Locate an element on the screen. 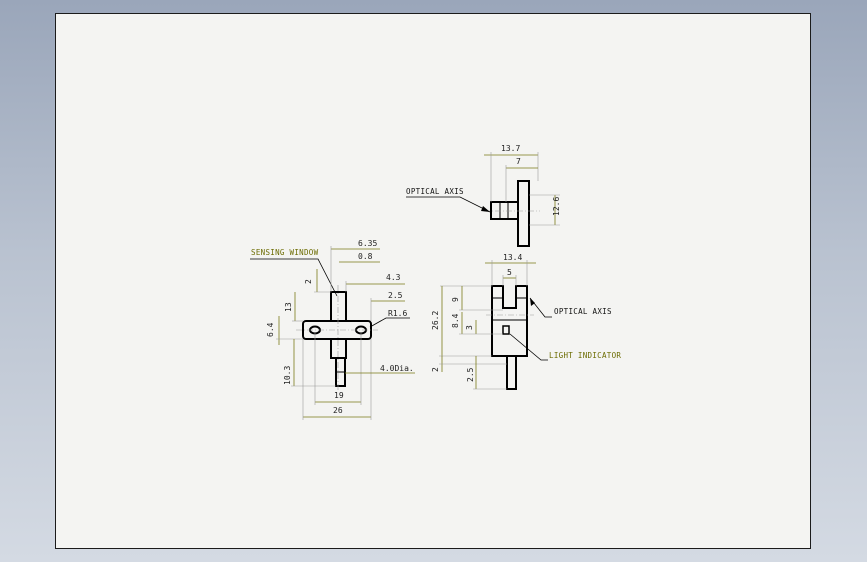 The image size is (867, 562). dim-2-5-side: 2.5 is located at coordinates (470, 374).